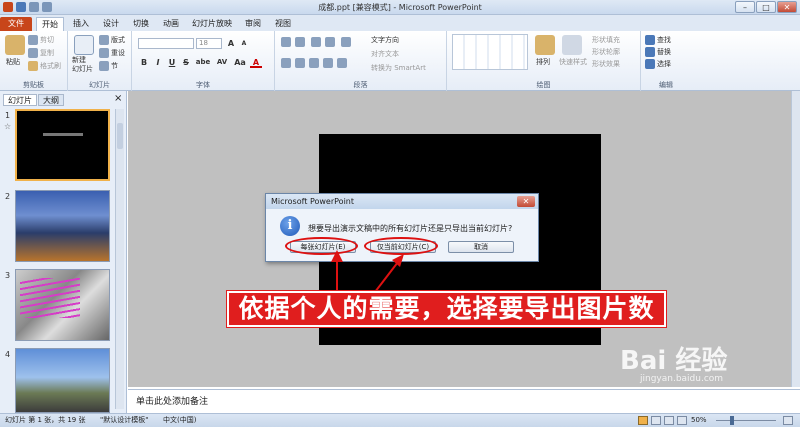 The image size is (800, 427). I want to click on align-center-icon, so click(300, 63).